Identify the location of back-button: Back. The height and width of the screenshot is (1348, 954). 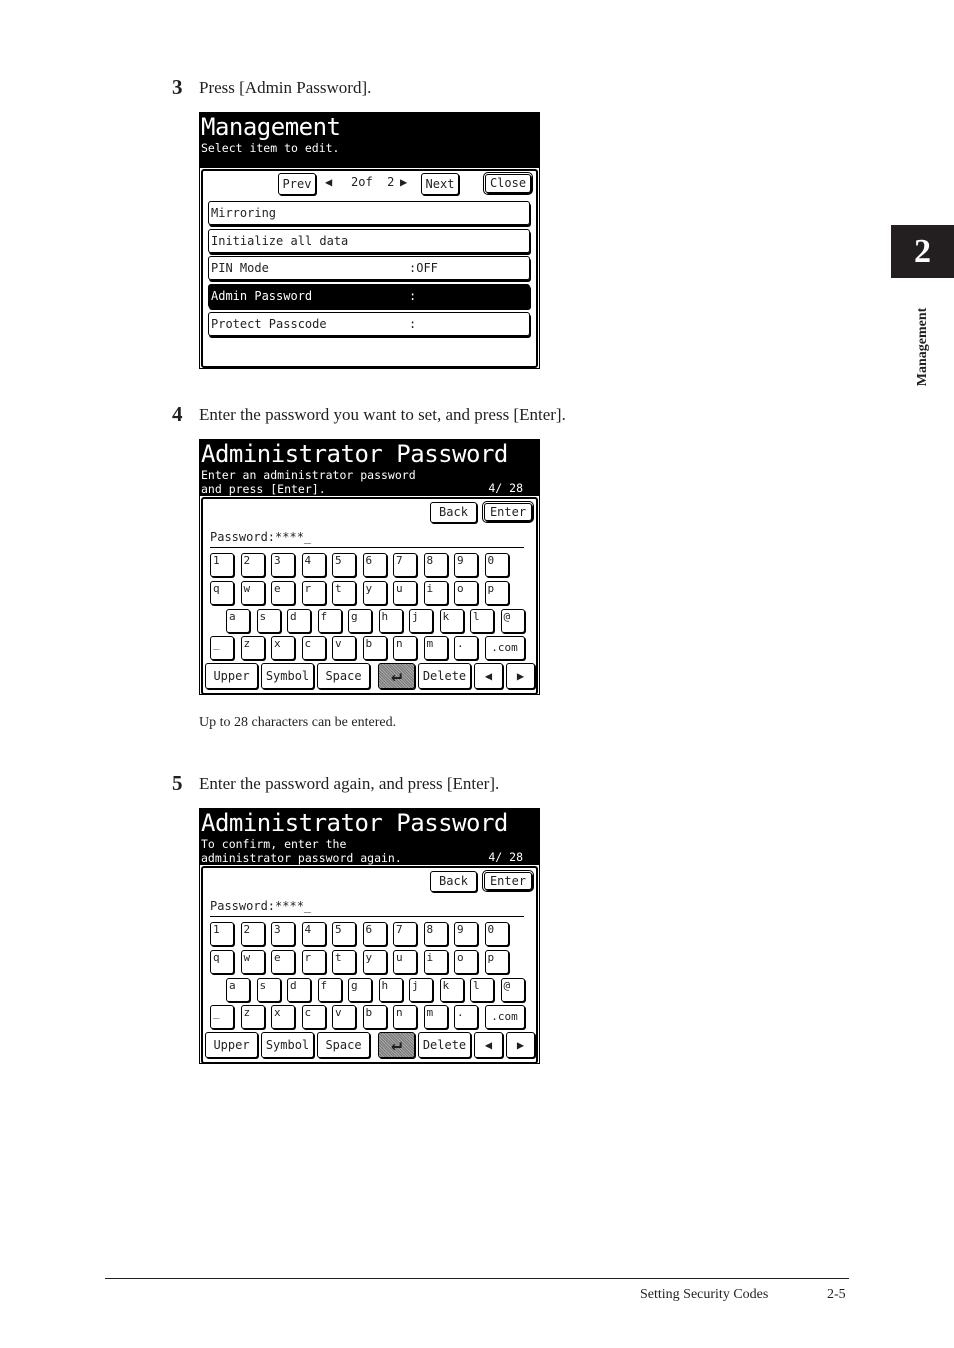
(453, 881).